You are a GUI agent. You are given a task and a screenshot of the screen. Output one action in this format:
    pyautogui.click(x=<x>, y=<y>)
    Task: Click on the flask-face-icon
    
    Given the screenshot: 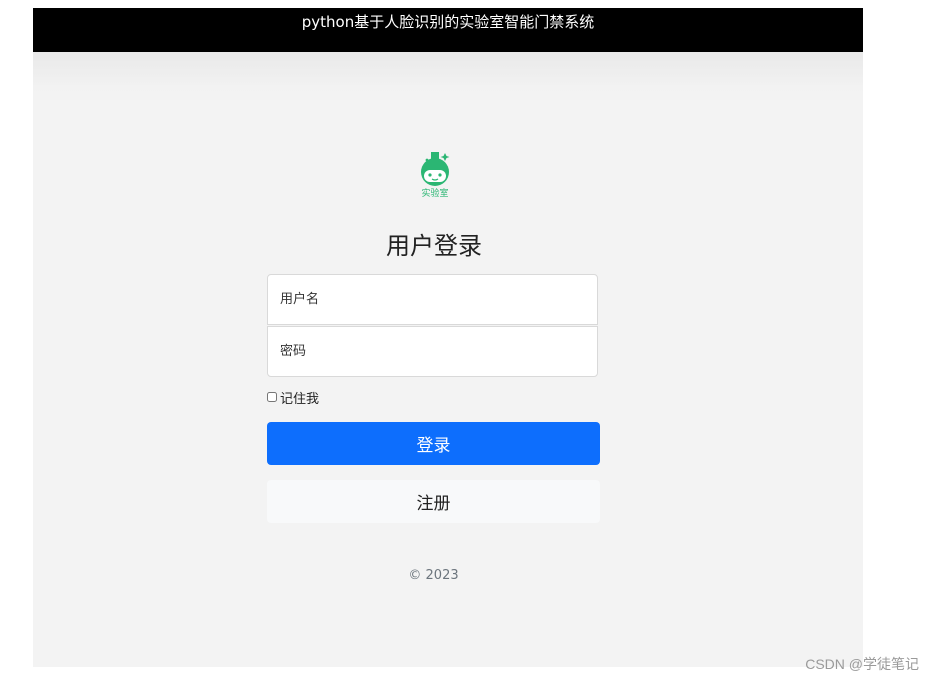 What is the action you would take?
    pyautogui.click(x=435, y=169)
    